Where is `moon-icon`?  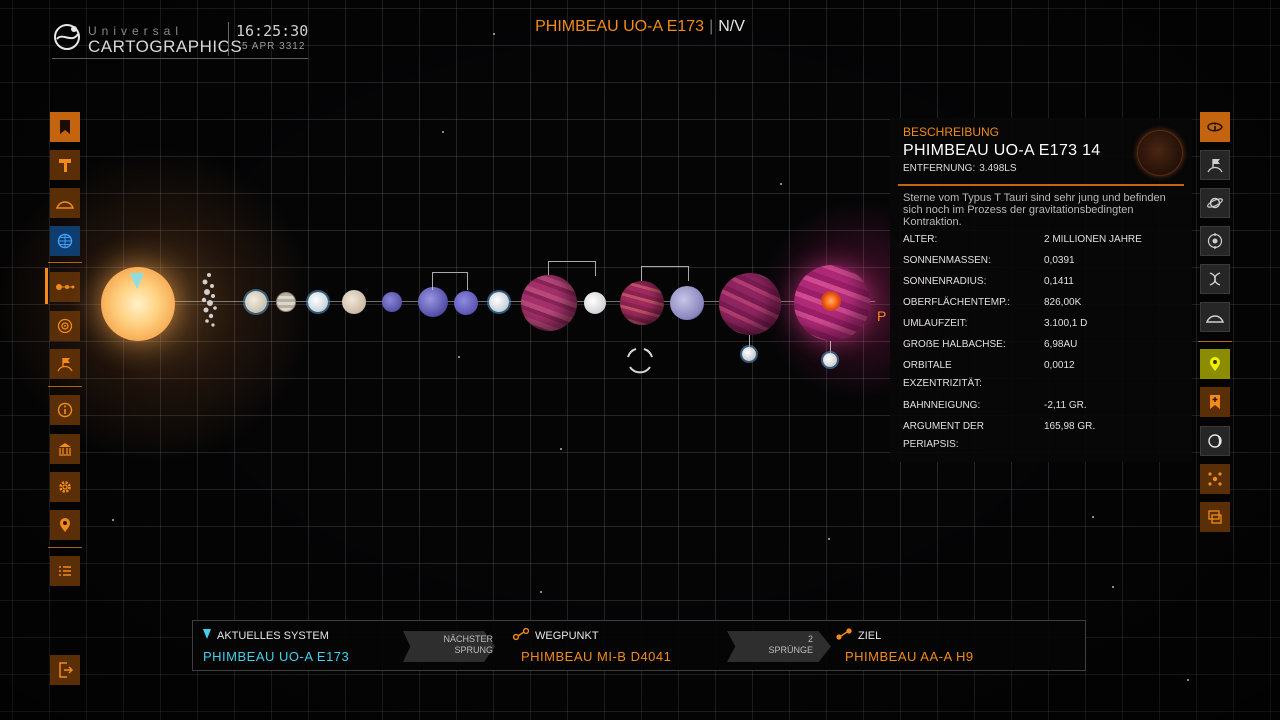 moon-icon is located at coordinates (1215, 441).